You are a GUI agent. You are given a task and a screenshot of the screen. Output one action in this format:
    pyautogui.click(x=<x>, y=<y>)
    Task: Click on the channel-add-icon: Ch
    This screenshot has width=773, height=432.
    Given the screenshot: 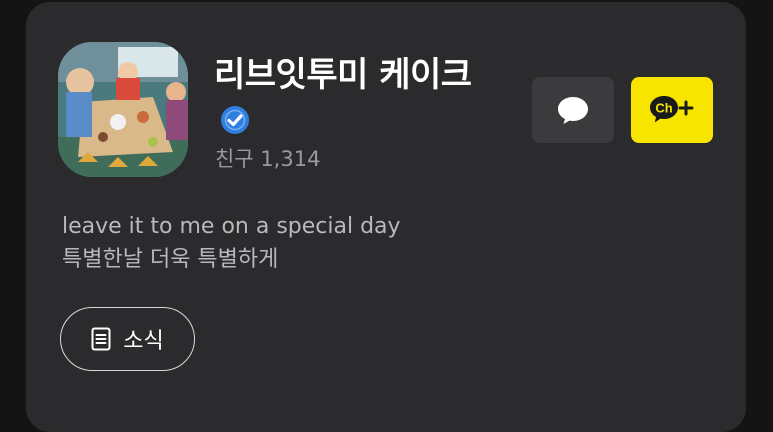 What is the action you would take?
    pyautogui.click(x=672, y=109)
    